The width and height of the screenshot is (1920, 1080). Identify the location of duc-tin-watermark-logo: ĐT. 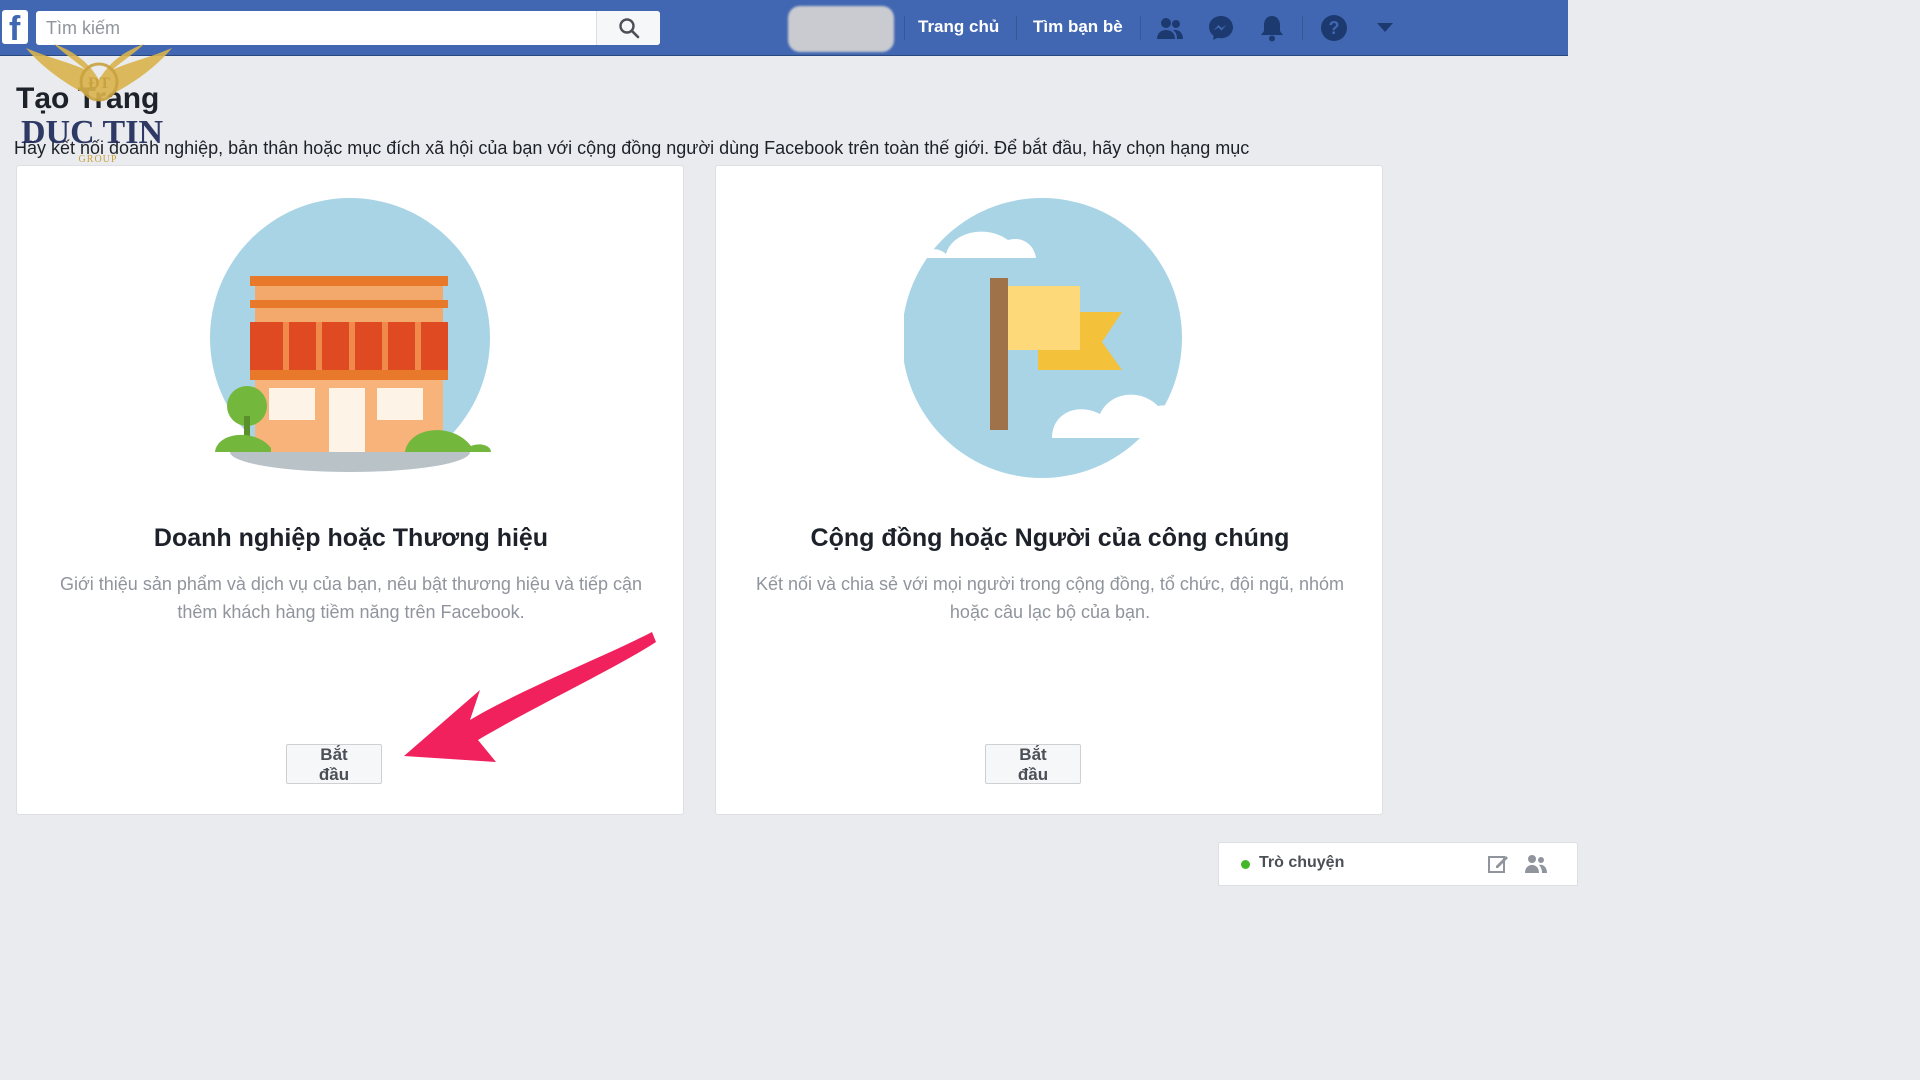
(99, 106).